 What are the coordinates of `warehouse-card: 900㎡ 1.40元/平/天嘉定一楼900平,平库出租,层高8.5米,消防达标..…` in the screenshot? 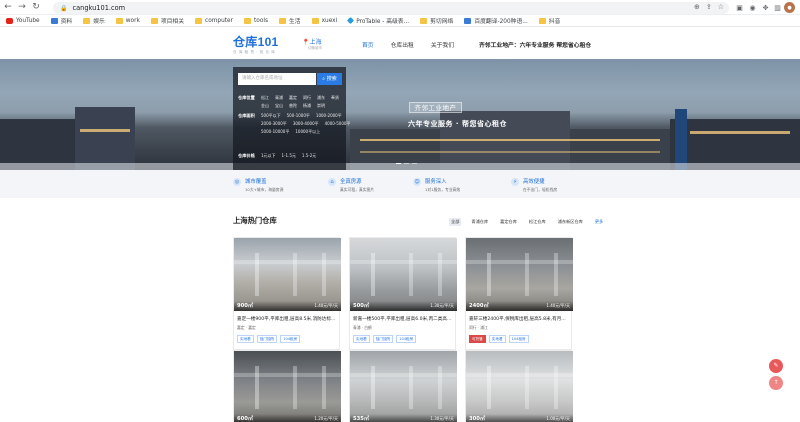 It's located at (287, 293).